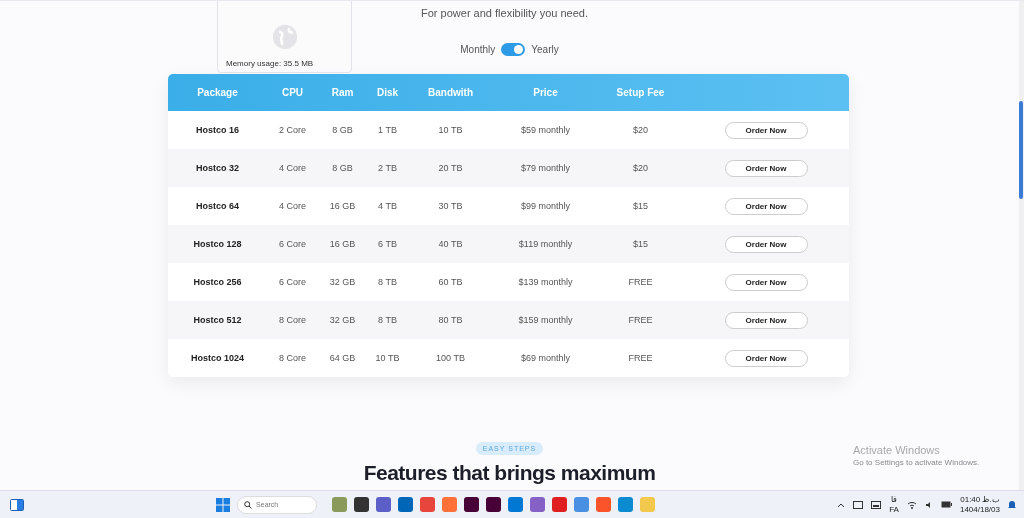 The width and height of the screenshot is (1024, 518). What do you see at coordinates (387, 168) in the screenshot?
I see `table-cell-text: 2 TB` at bounding box center [387, 168].